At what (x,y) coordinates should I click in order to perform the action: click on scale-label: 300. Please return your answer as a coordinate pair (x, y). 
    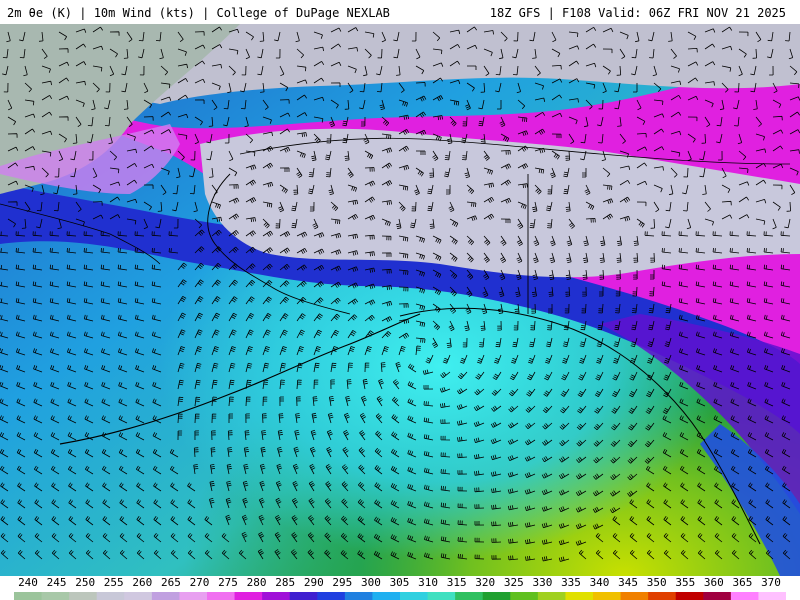
    Looking at the image, I should click on (370, 582).